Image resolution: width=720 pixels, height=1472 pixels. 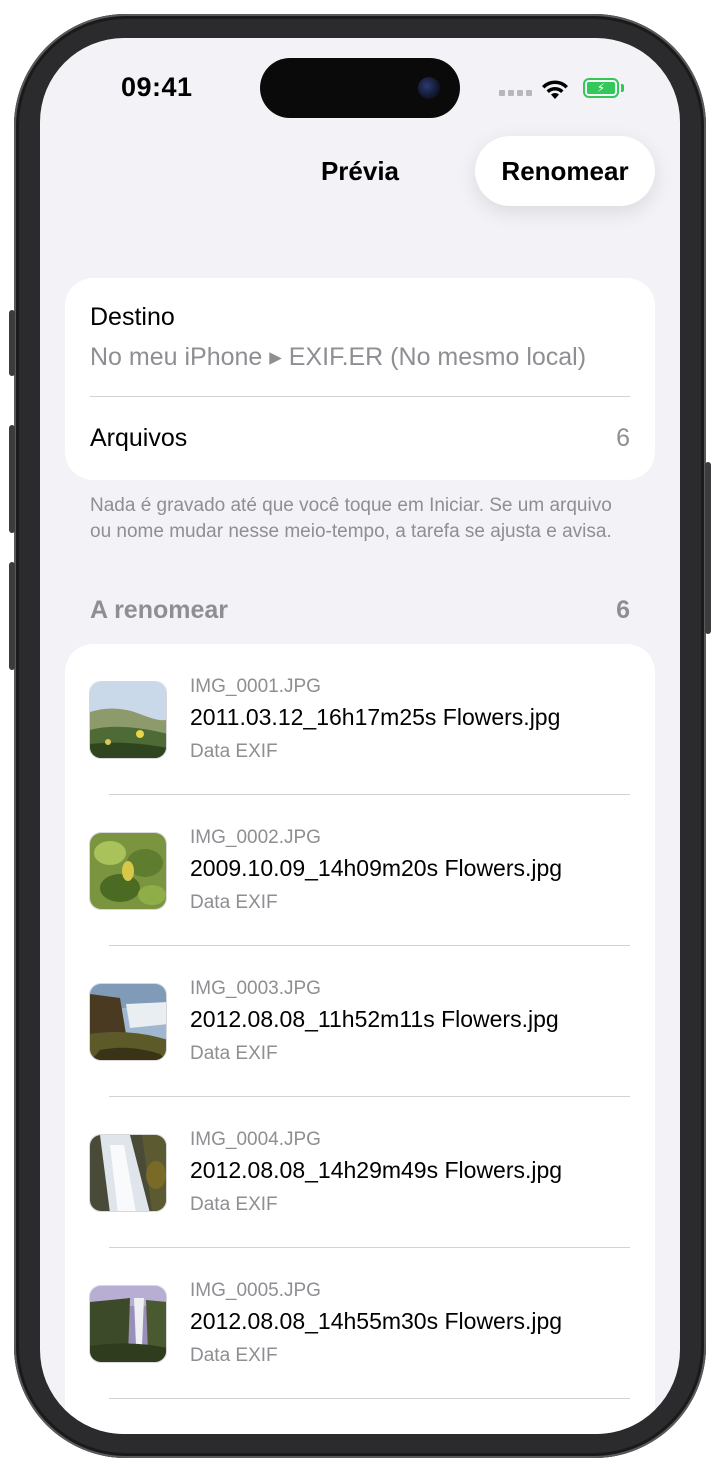 What do you see at coordinates (255, 837) in the screenshot?
I see `original-filename: IMG_0002.JPG` at bounding box center [255, 837].